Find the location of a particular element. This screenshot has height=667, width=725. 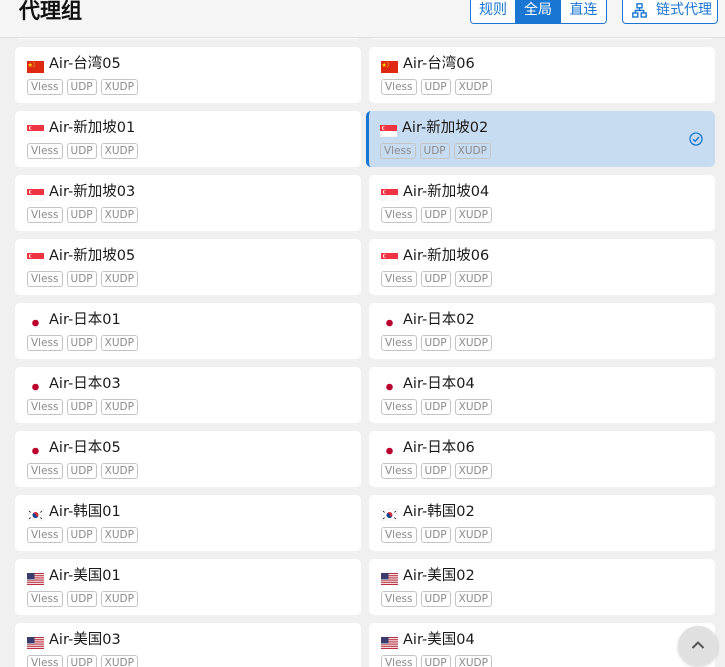

chain-proxy-button: 链式代理 is located at coordinates (670, 12).